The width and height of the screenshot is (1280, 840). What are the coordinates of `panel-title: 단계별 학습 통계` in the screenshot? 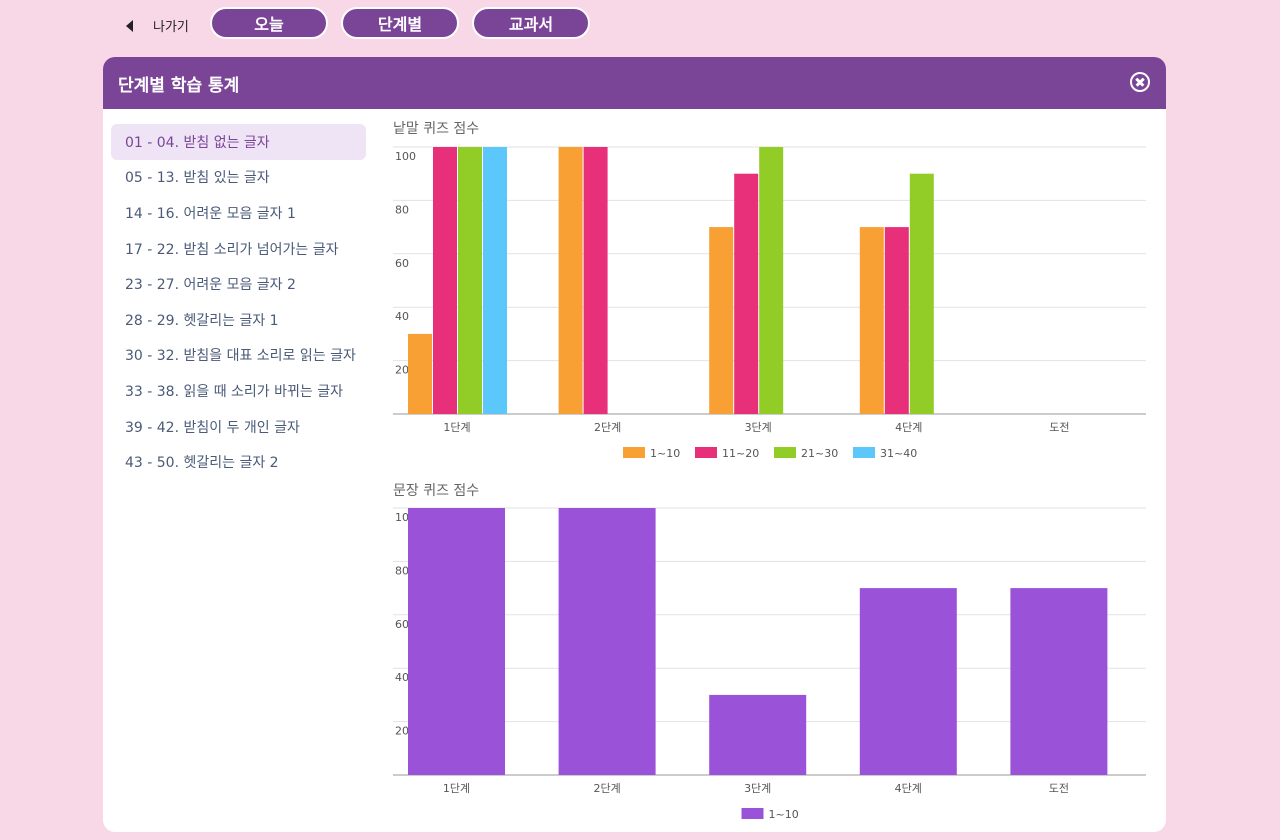 It's located at (179, 85).